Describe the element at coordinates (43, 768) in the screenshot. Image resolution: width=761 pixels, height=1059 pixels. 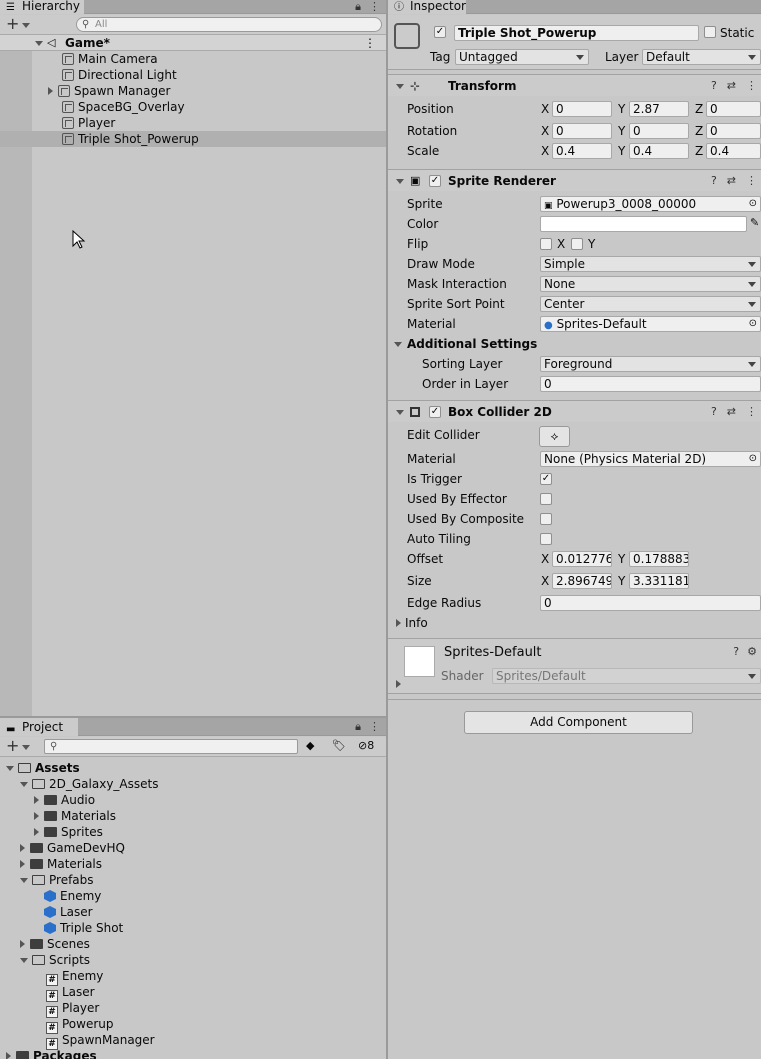
I see `tree-item-assets: Assets` at that location.